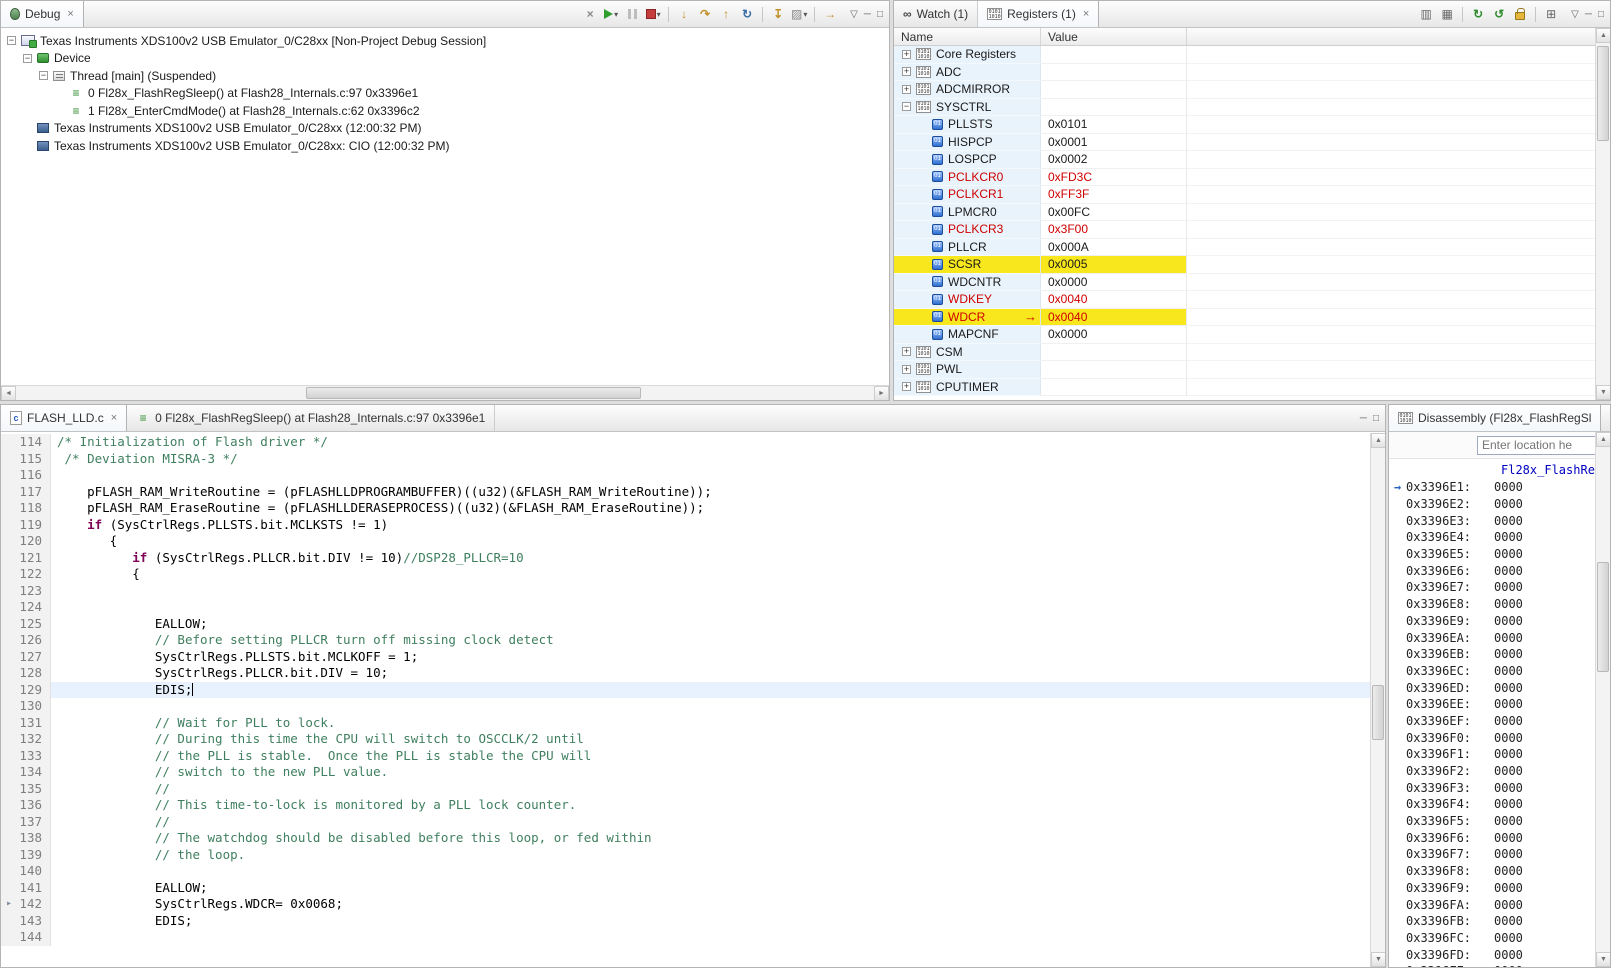  Describe the element at coordinates (693, 623) in the screenshot. I see `code-line: 125 EALLOW;` at that location.